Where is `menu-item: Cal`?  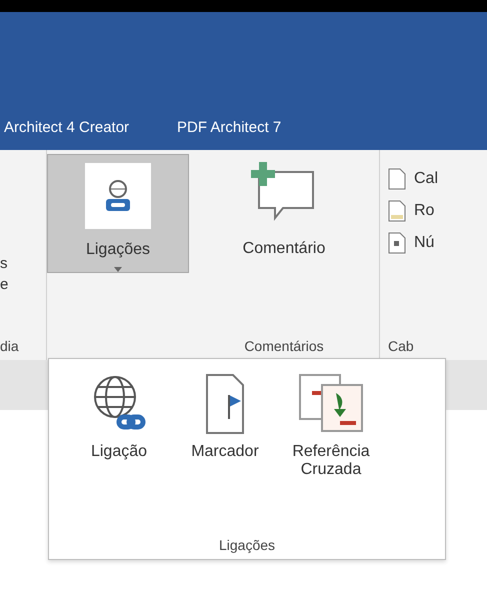
menu-item: Cal is located at coordinates (413, 179).